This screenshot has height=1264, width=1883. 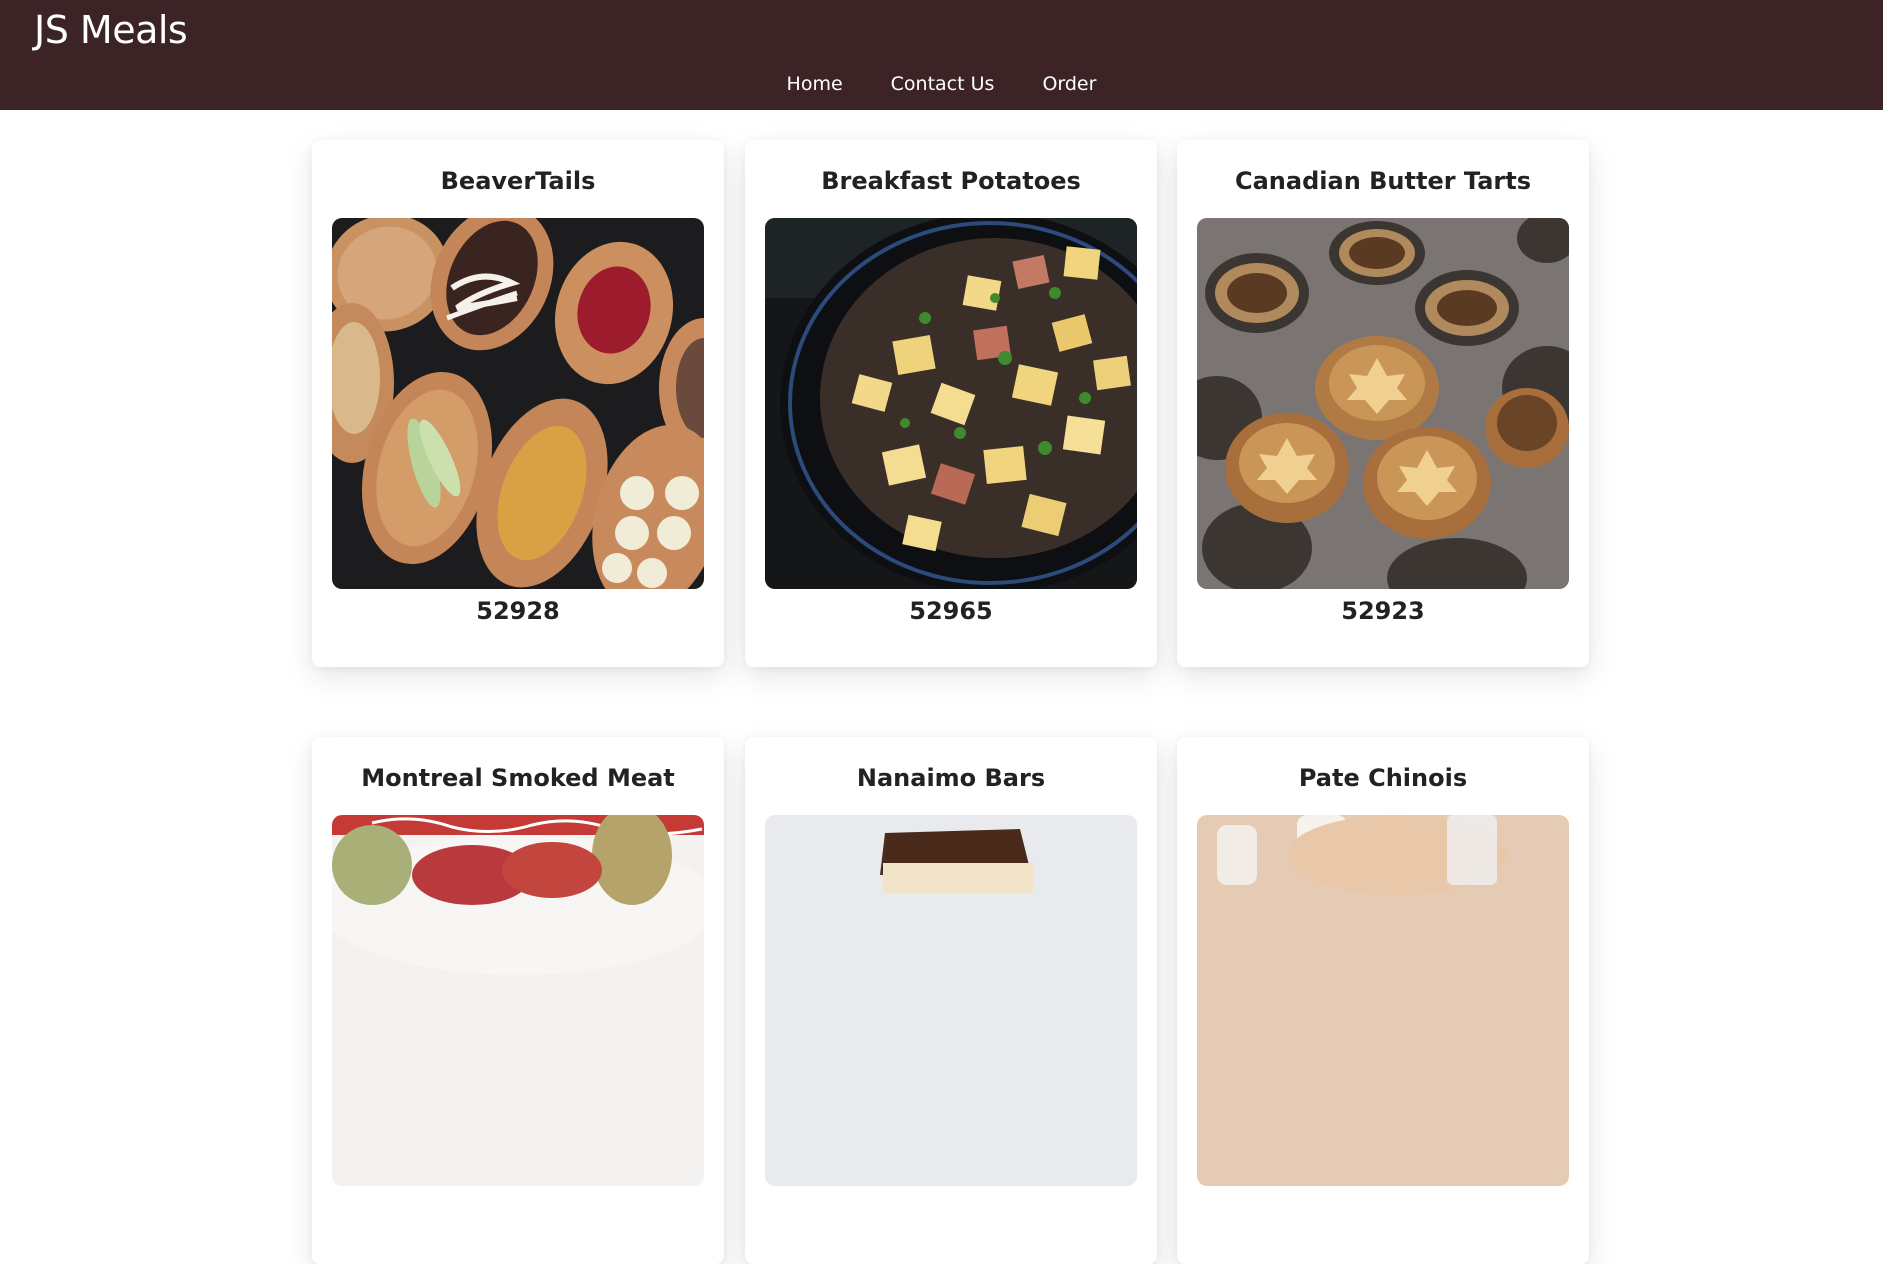 What do you see at coordinates (1383, 778) in the screenshot?
I see `meal-title: Pate Chinois` at bounding box center [1383, 778].